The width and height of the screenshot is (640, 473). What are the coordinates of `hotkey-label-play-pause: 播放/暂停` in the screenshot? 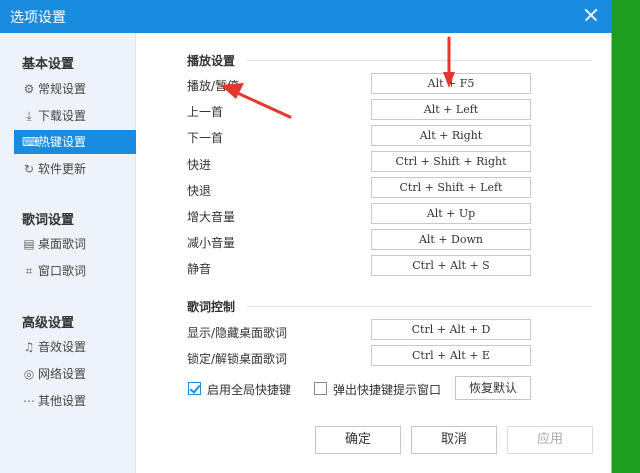 It's located at (213, 86).